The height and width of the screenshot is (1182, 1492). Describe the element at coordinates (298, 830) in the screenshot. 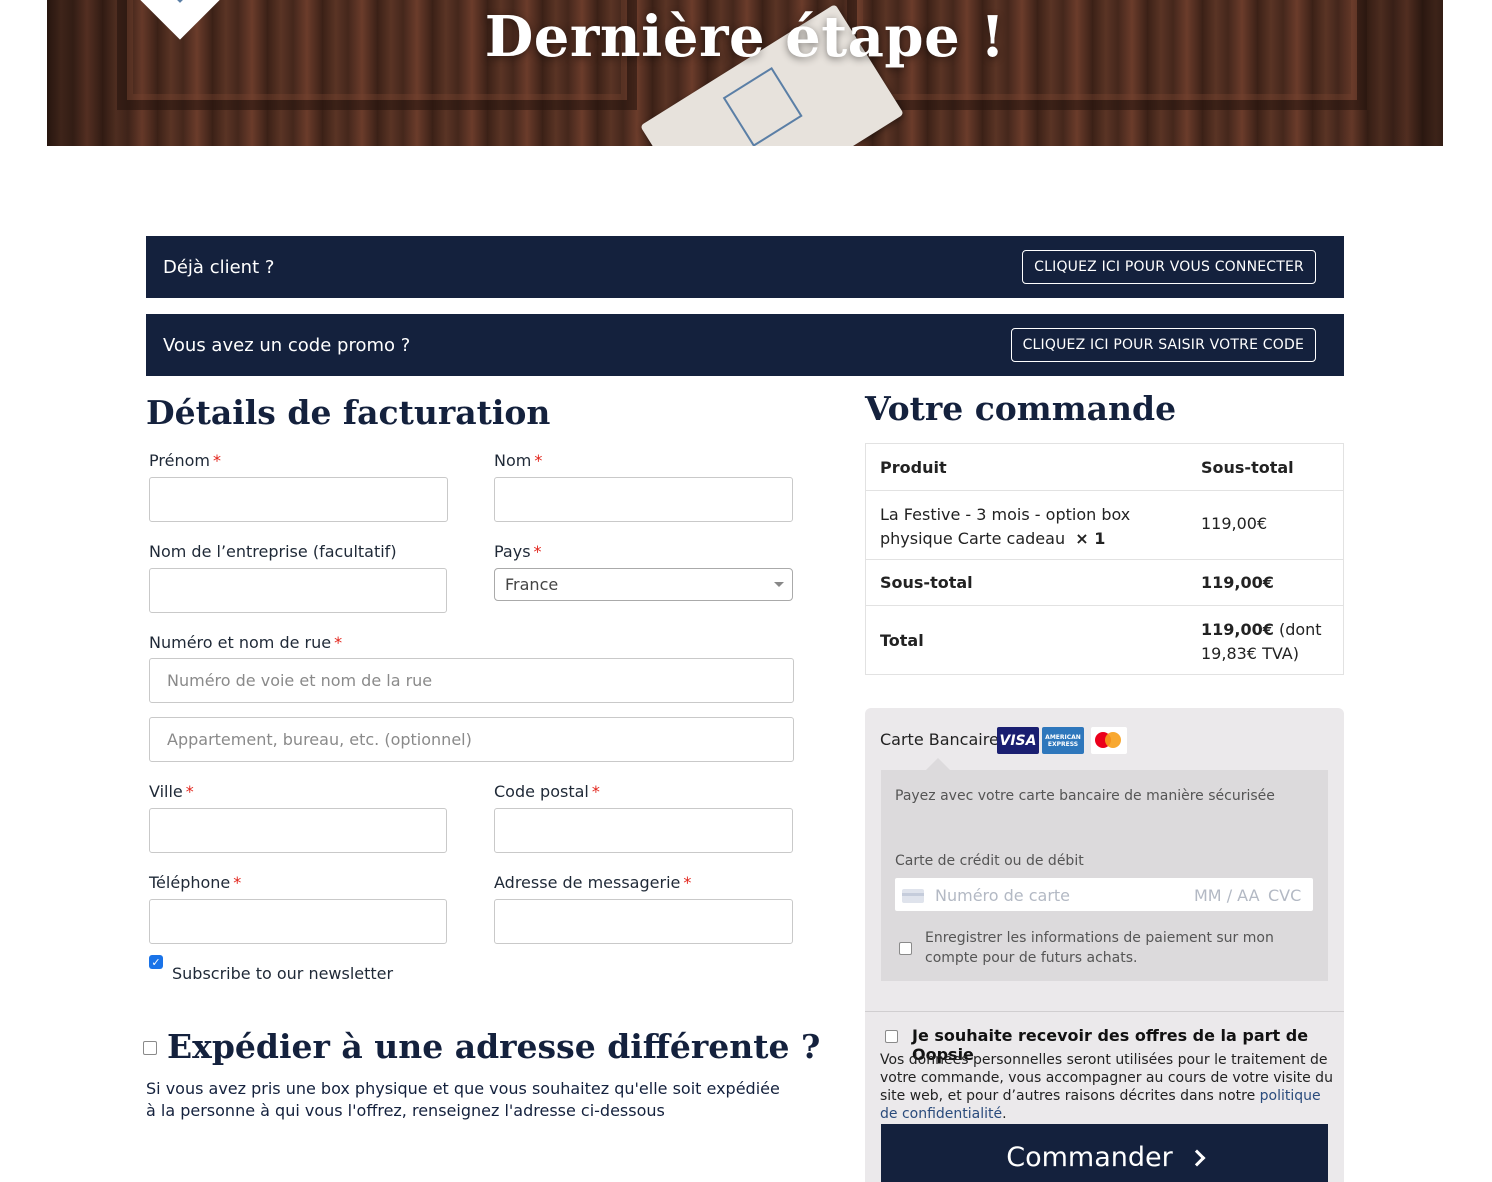

I see `city-input` at that location.